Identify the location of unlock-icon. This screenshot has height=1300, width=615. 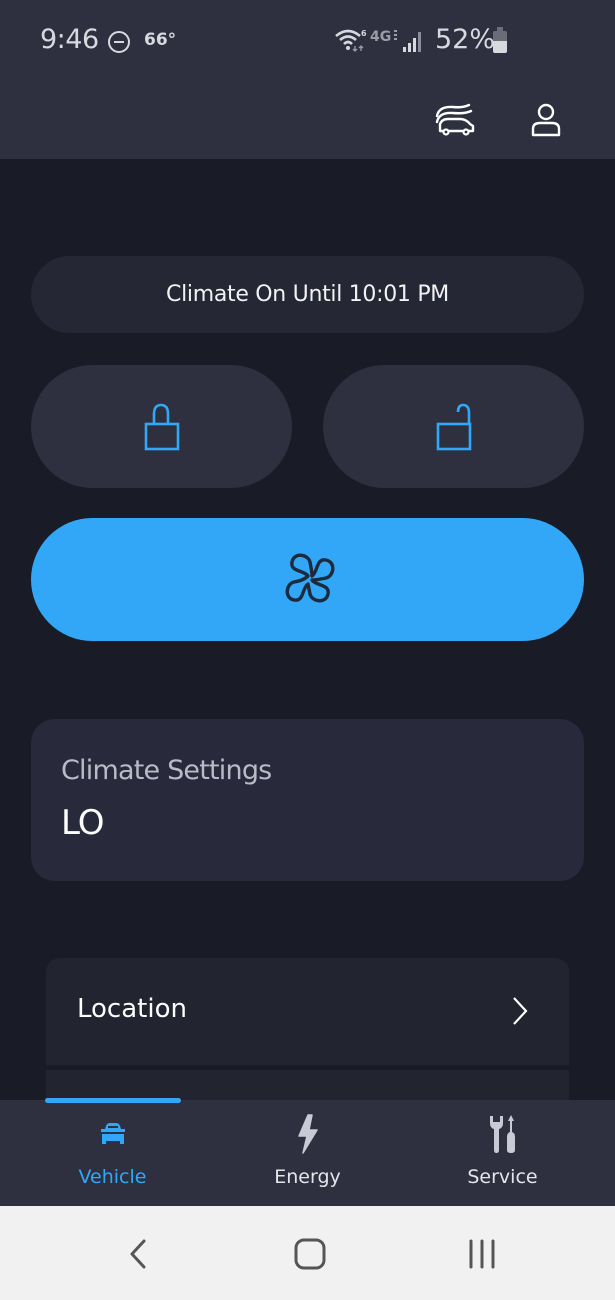
(453, 426).